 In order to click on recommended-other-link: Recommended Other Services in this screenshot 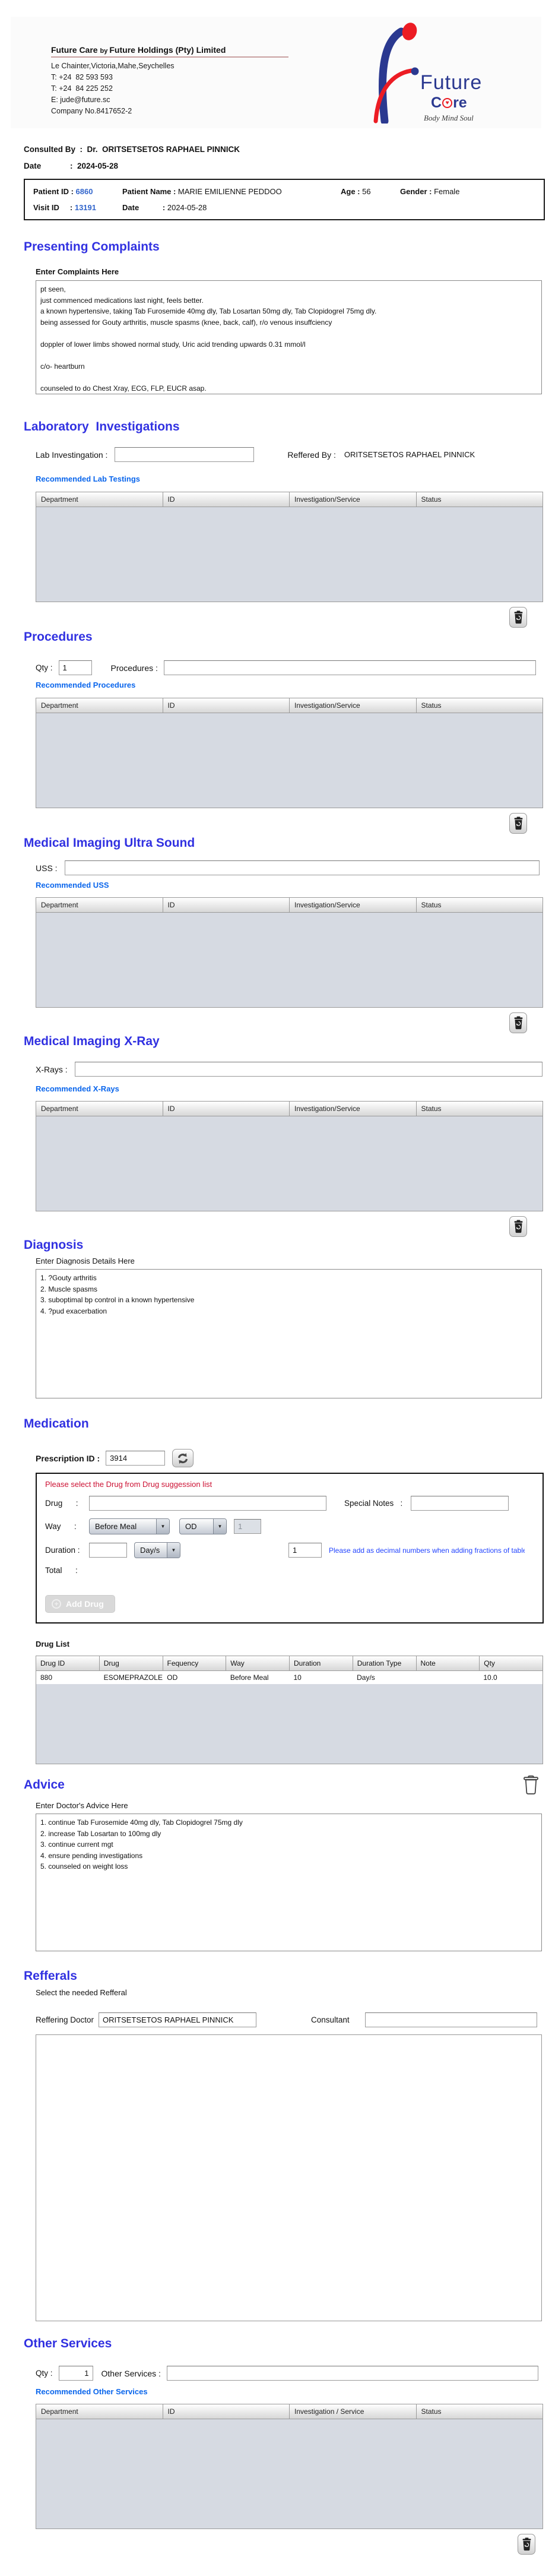, I will do `click(294, 2391)`.